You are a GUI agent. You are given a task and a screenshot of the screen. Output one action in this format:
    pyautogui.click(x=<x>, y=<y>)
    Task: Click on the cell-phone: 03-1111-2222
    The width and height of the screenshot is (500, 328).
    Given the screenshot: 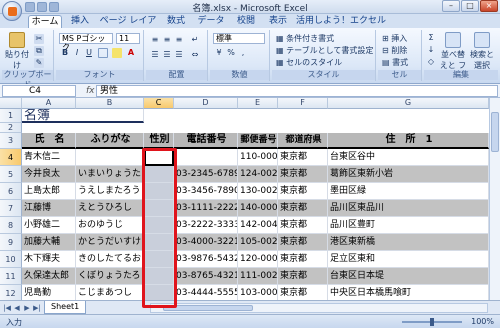 What is the action you would take?
    pyautogui.click(x=206, y=208)
    